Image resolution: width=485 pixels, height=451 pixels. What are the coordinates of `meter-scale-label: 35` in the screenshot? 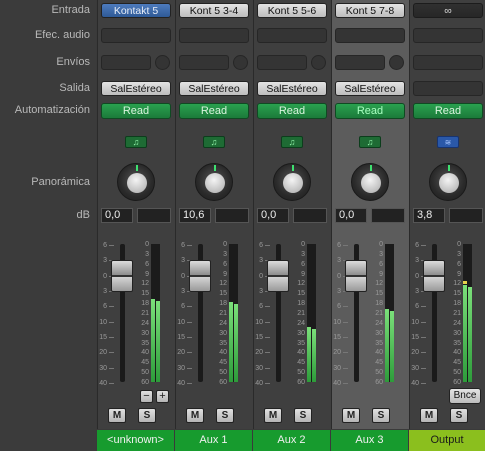 It's located at (223, 343).